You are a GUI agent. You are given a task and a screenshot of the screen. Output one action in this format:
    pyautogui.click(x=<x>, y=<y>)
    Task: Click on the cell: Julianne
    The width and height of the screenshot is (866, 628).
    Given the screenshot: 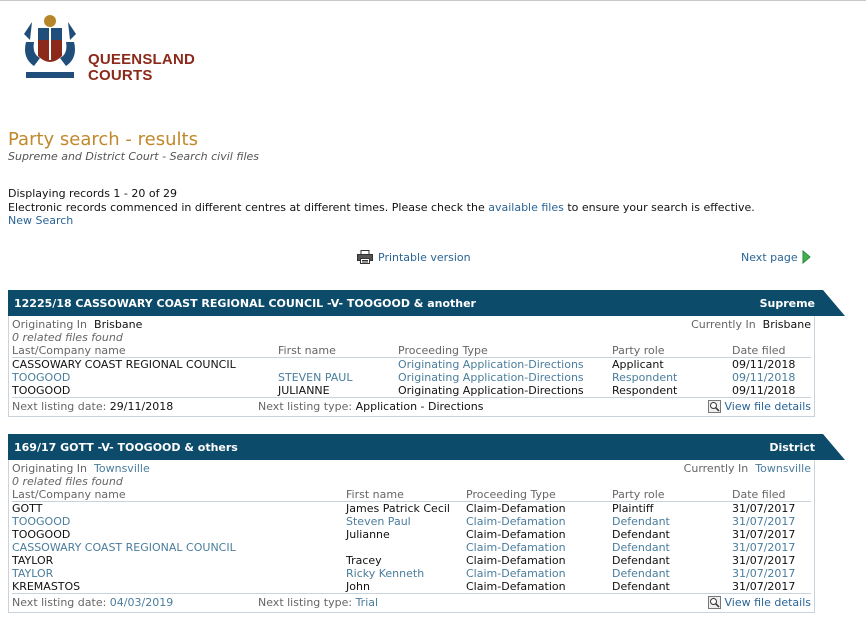 What is the action you would take?
    pyautogui.click(x=368, y=534)
    